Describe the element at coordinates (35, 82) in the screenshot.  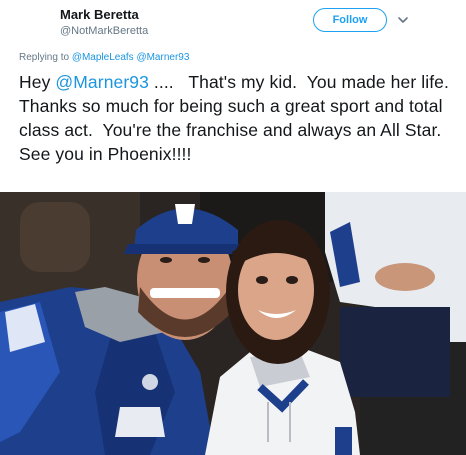
I see `tweet-greeting: Hey` at that location.